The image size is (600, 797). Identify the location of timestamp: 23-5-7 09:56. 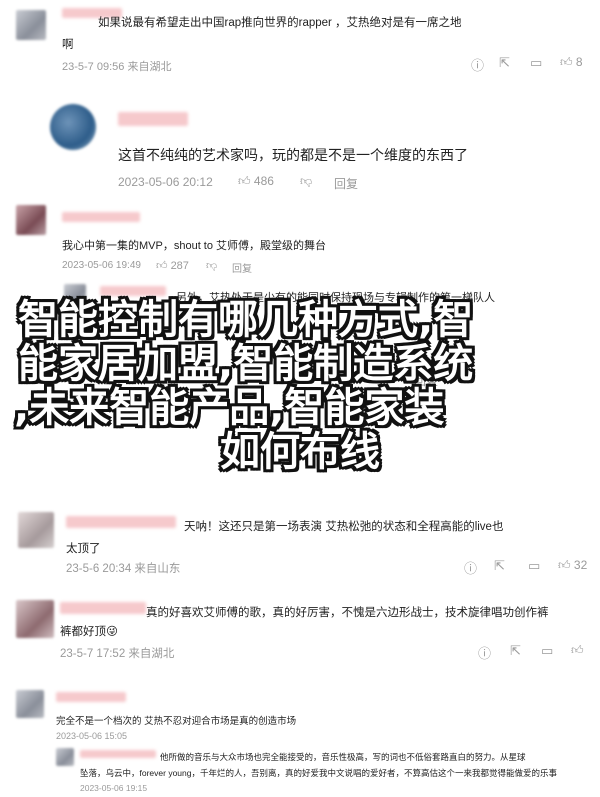
(93, 67).